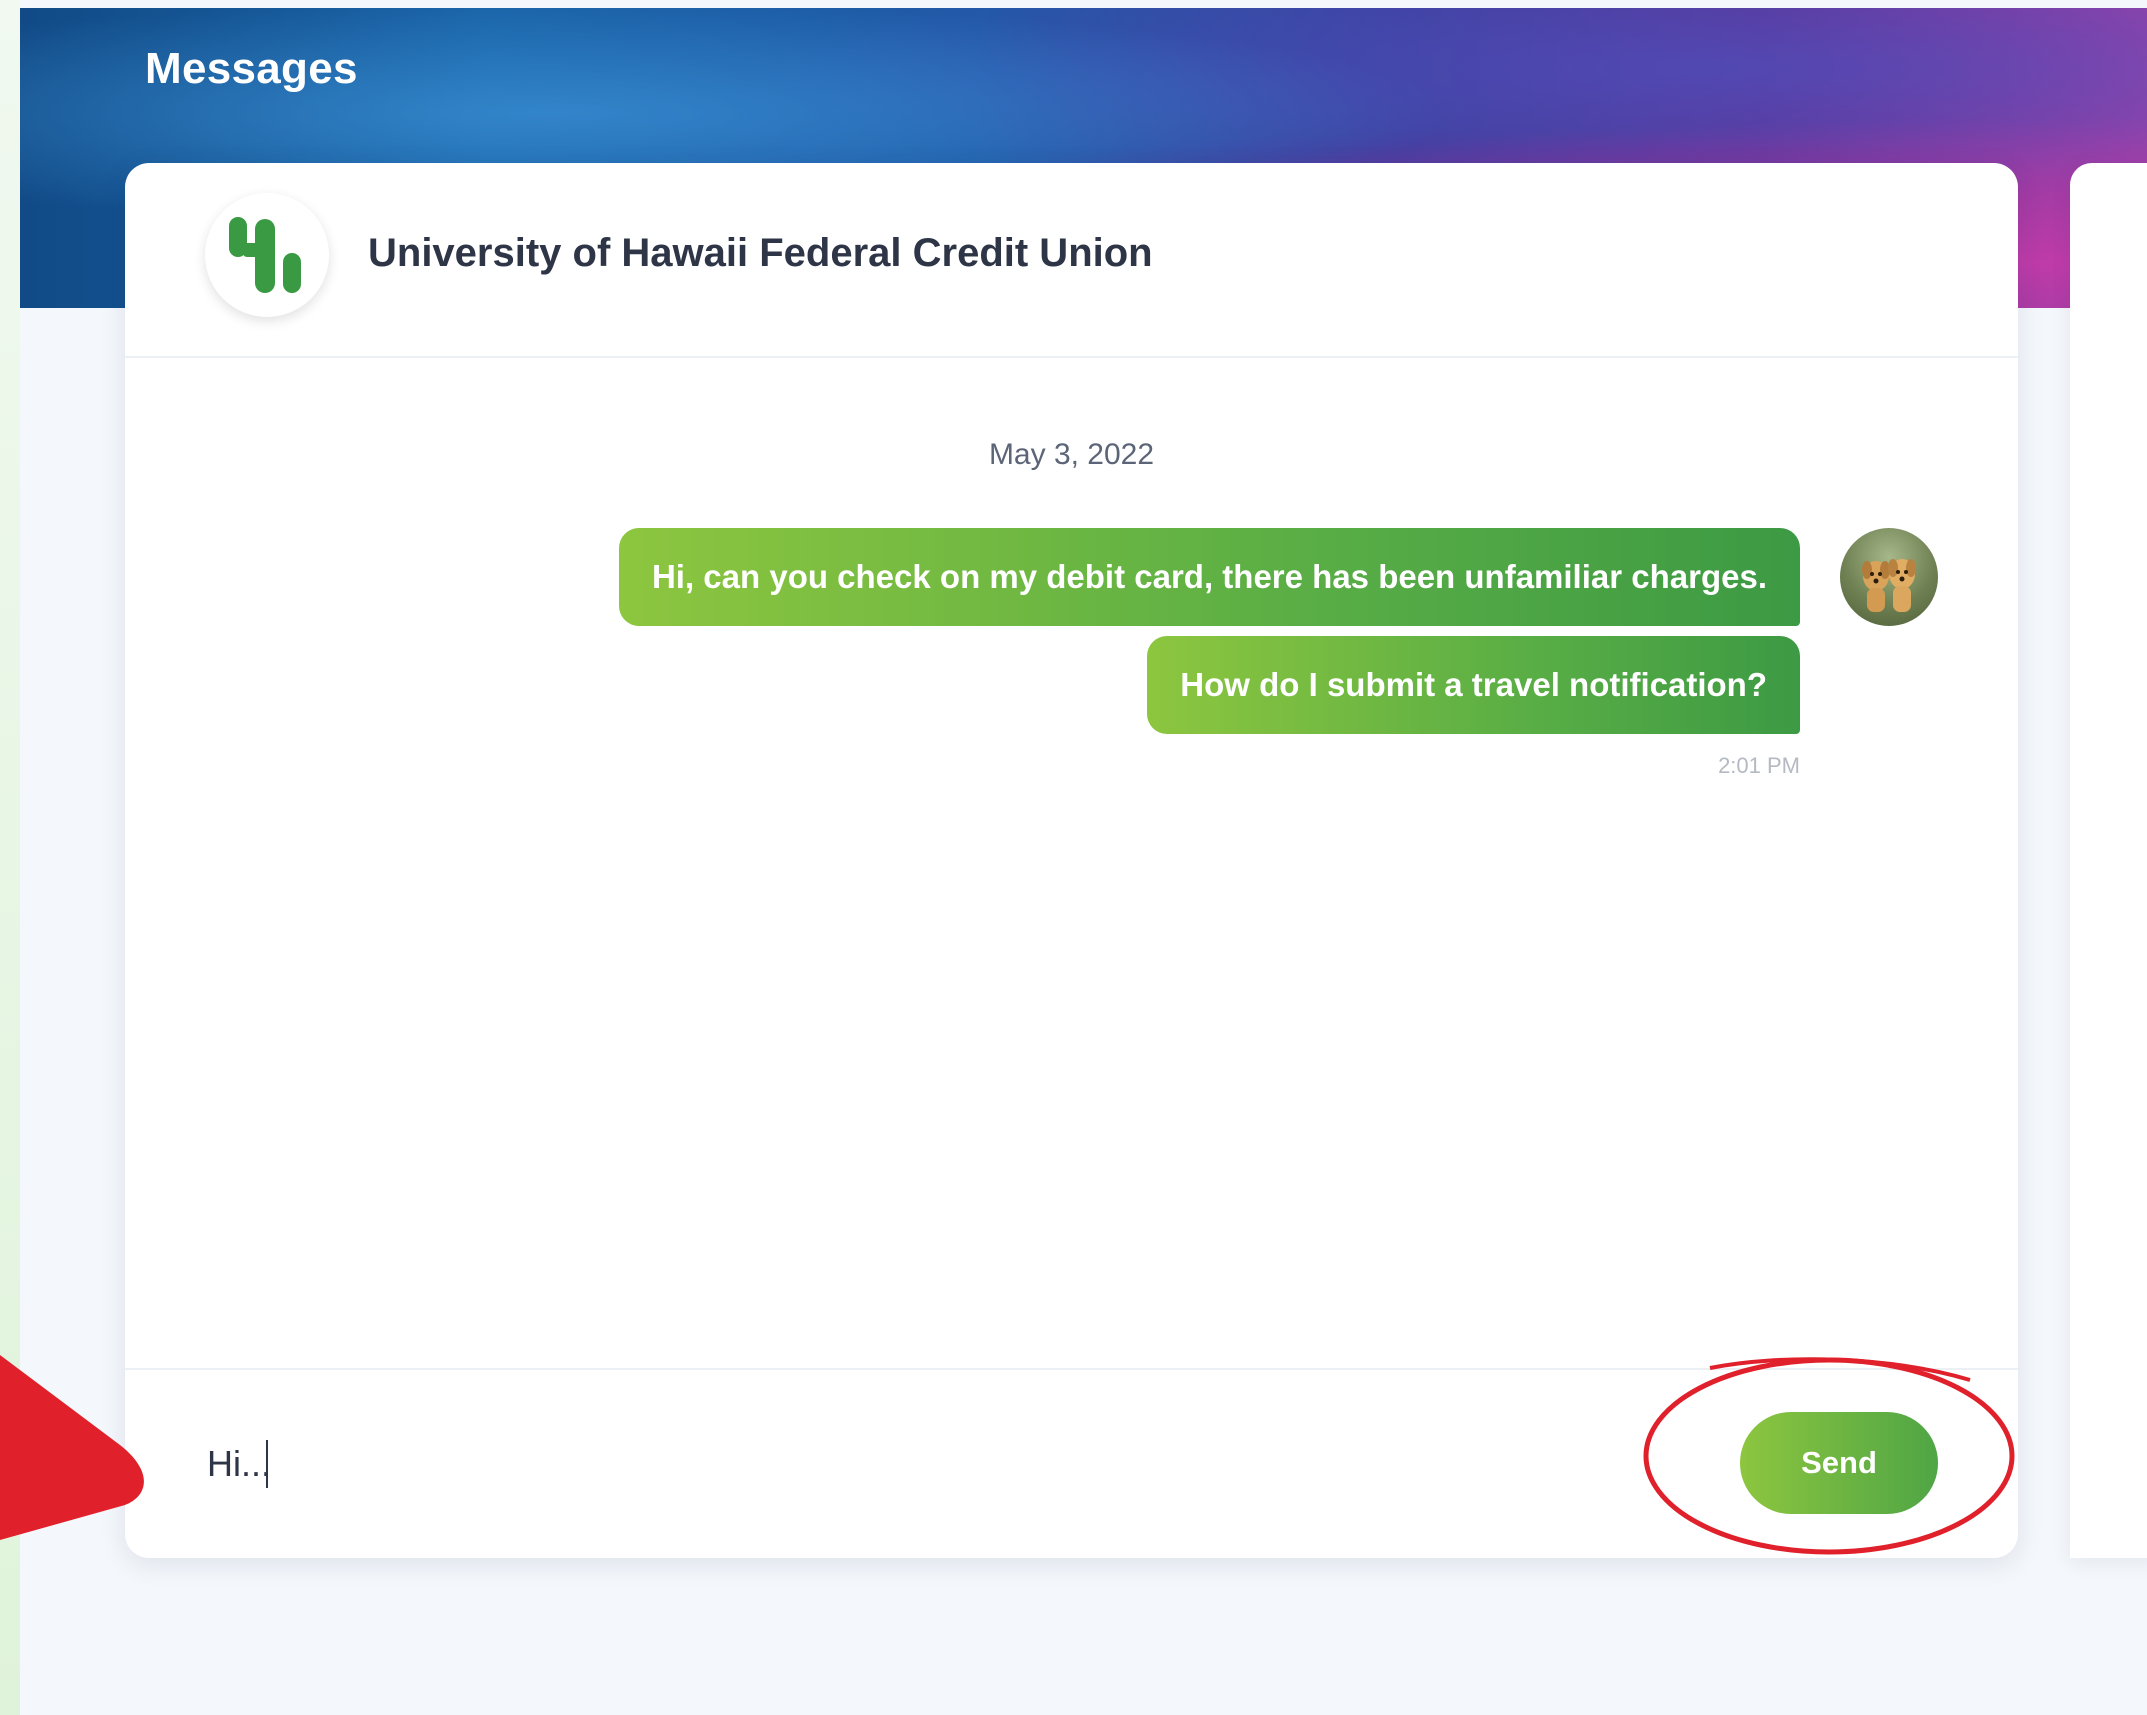 The width and height of the screenshot is (2147, 1715). I want to click on annotation-circle, so click(1829, 1456).